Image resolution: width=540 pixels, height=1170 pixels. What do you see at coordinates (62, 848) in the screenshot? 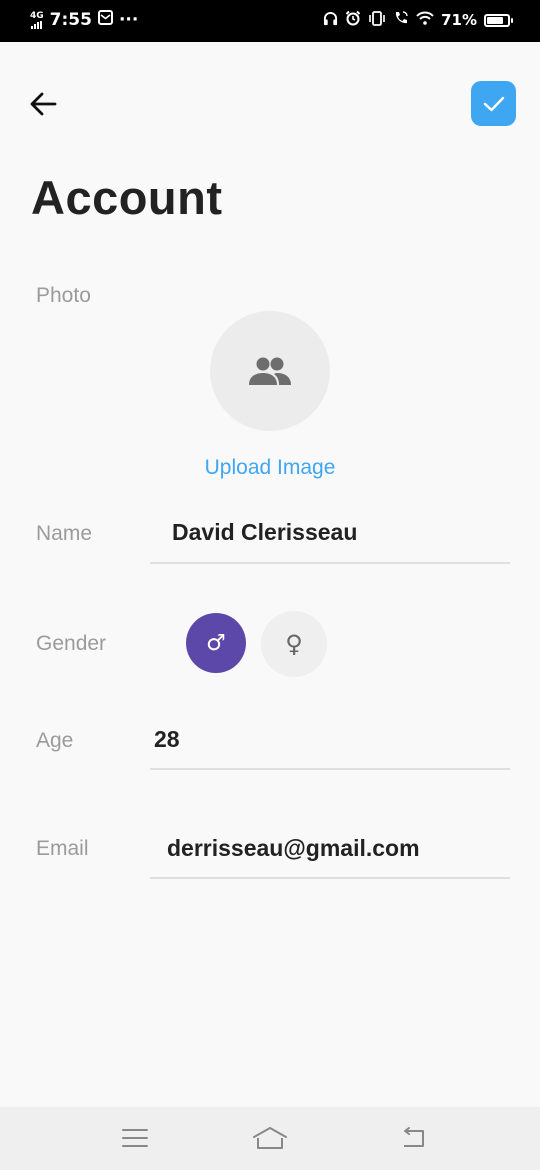
I see `email-label: Email` at bounding box center [62, 848].